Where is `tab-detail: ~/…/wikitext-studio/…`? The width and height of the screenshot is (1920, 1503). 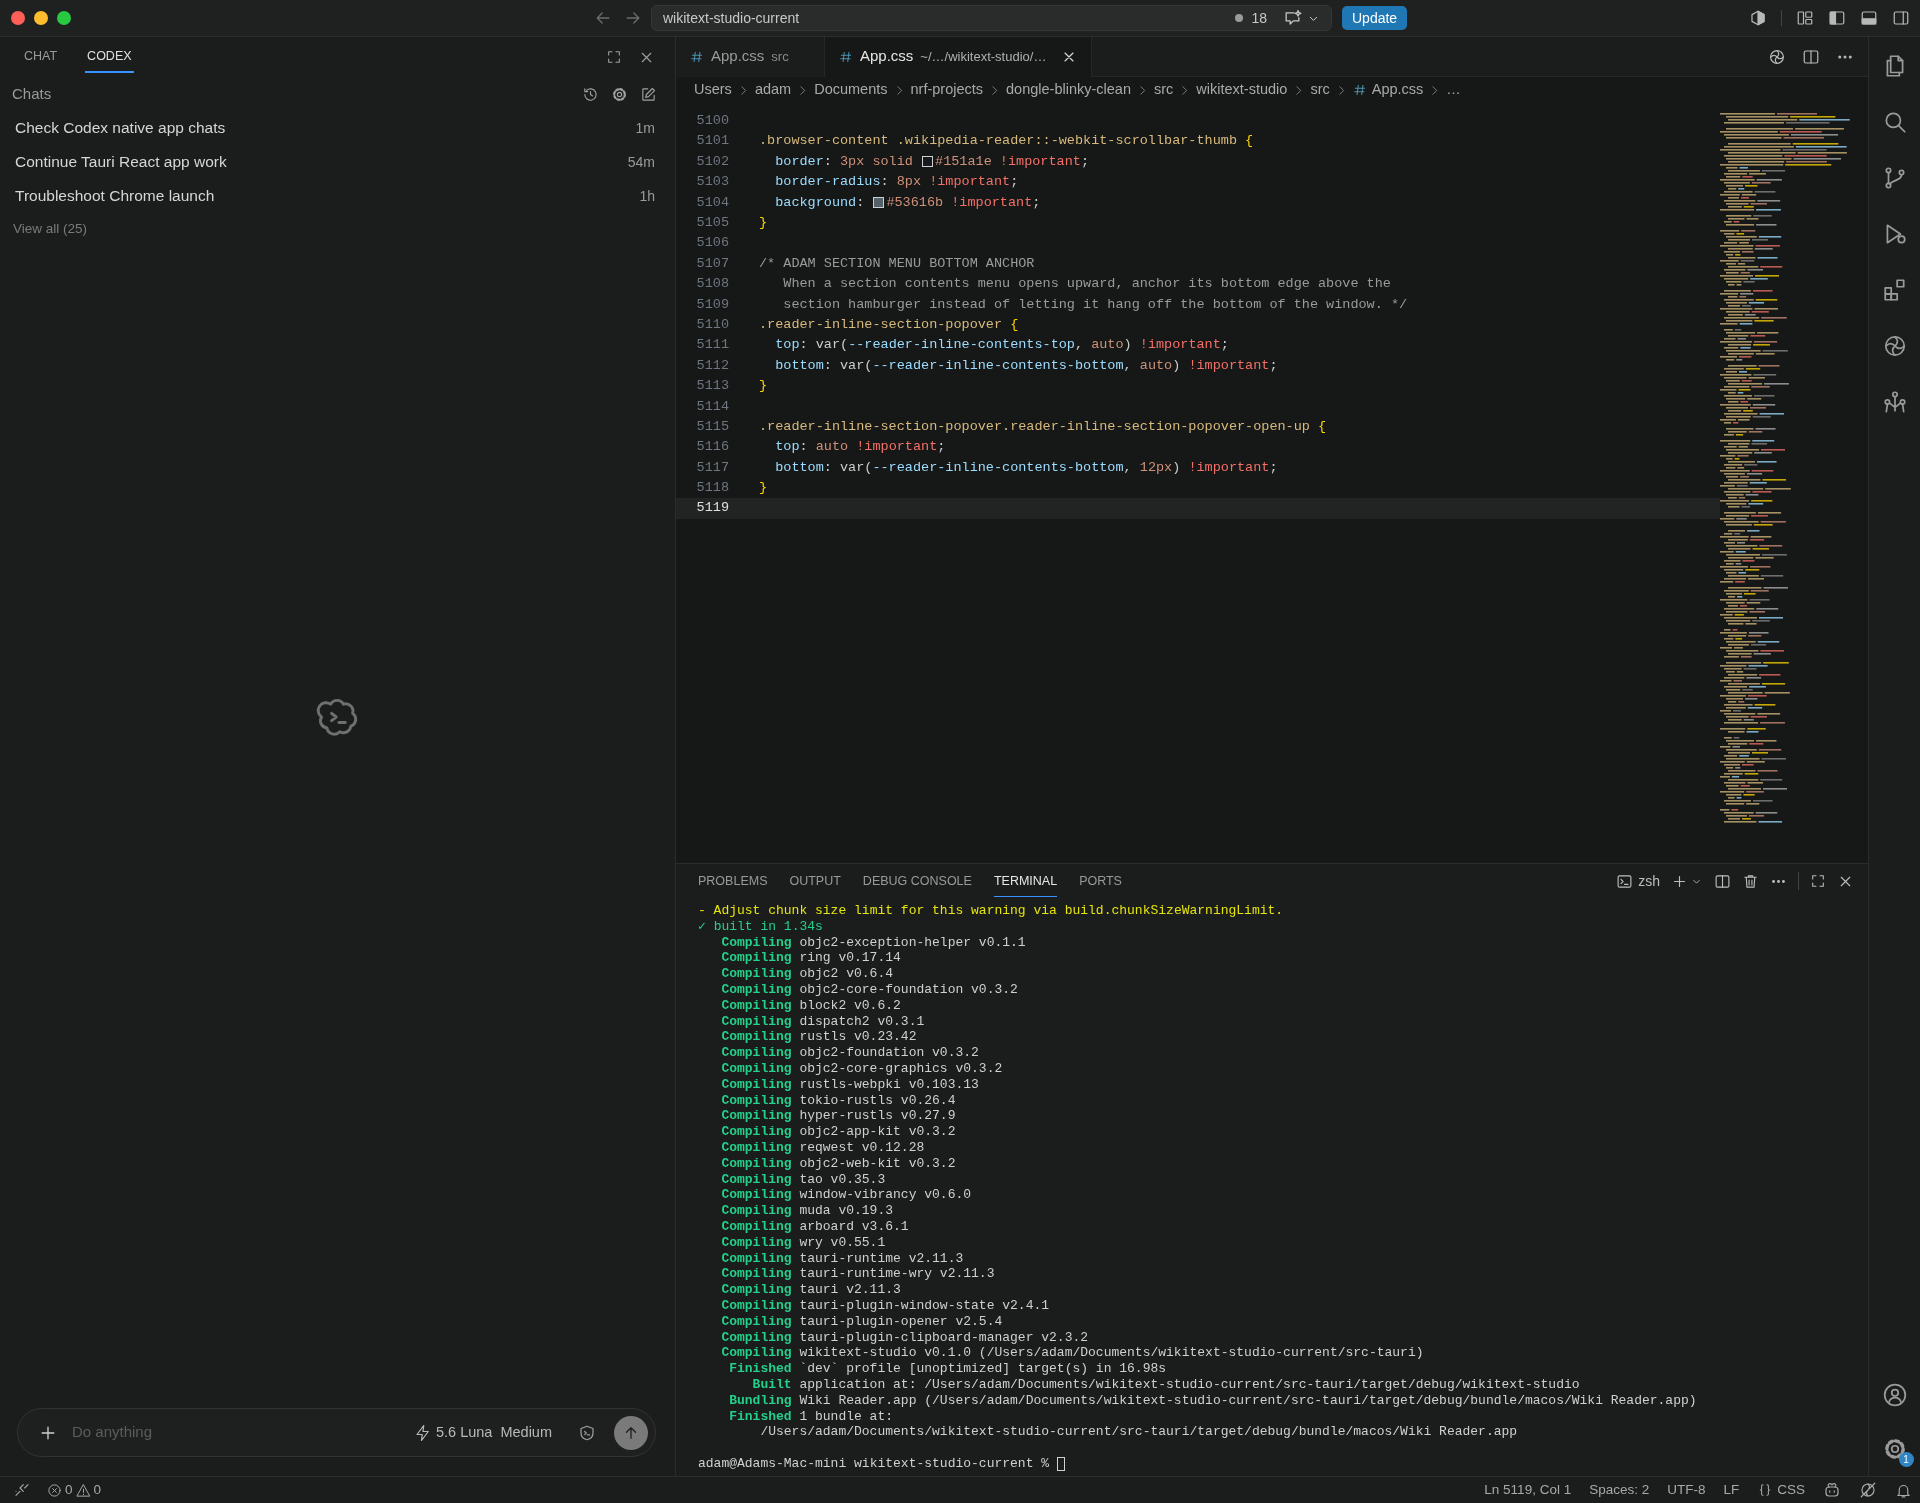 tab-detail: ~/…/wikitext-studio/… is located at coordinates (983, 56).